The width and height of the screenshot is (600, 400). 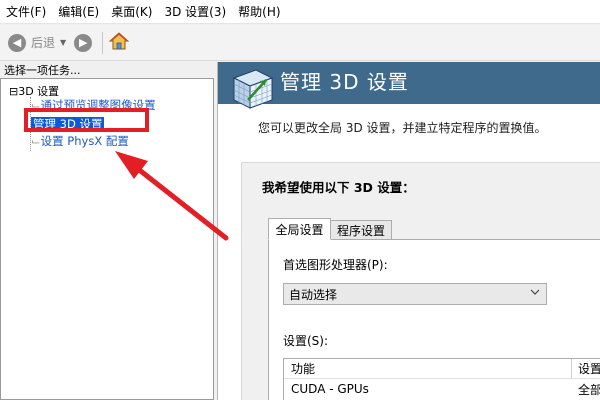 I want to click on settings-table: 功能 设置 CUDA - GPUs 全部, so click(x=441, y=379).